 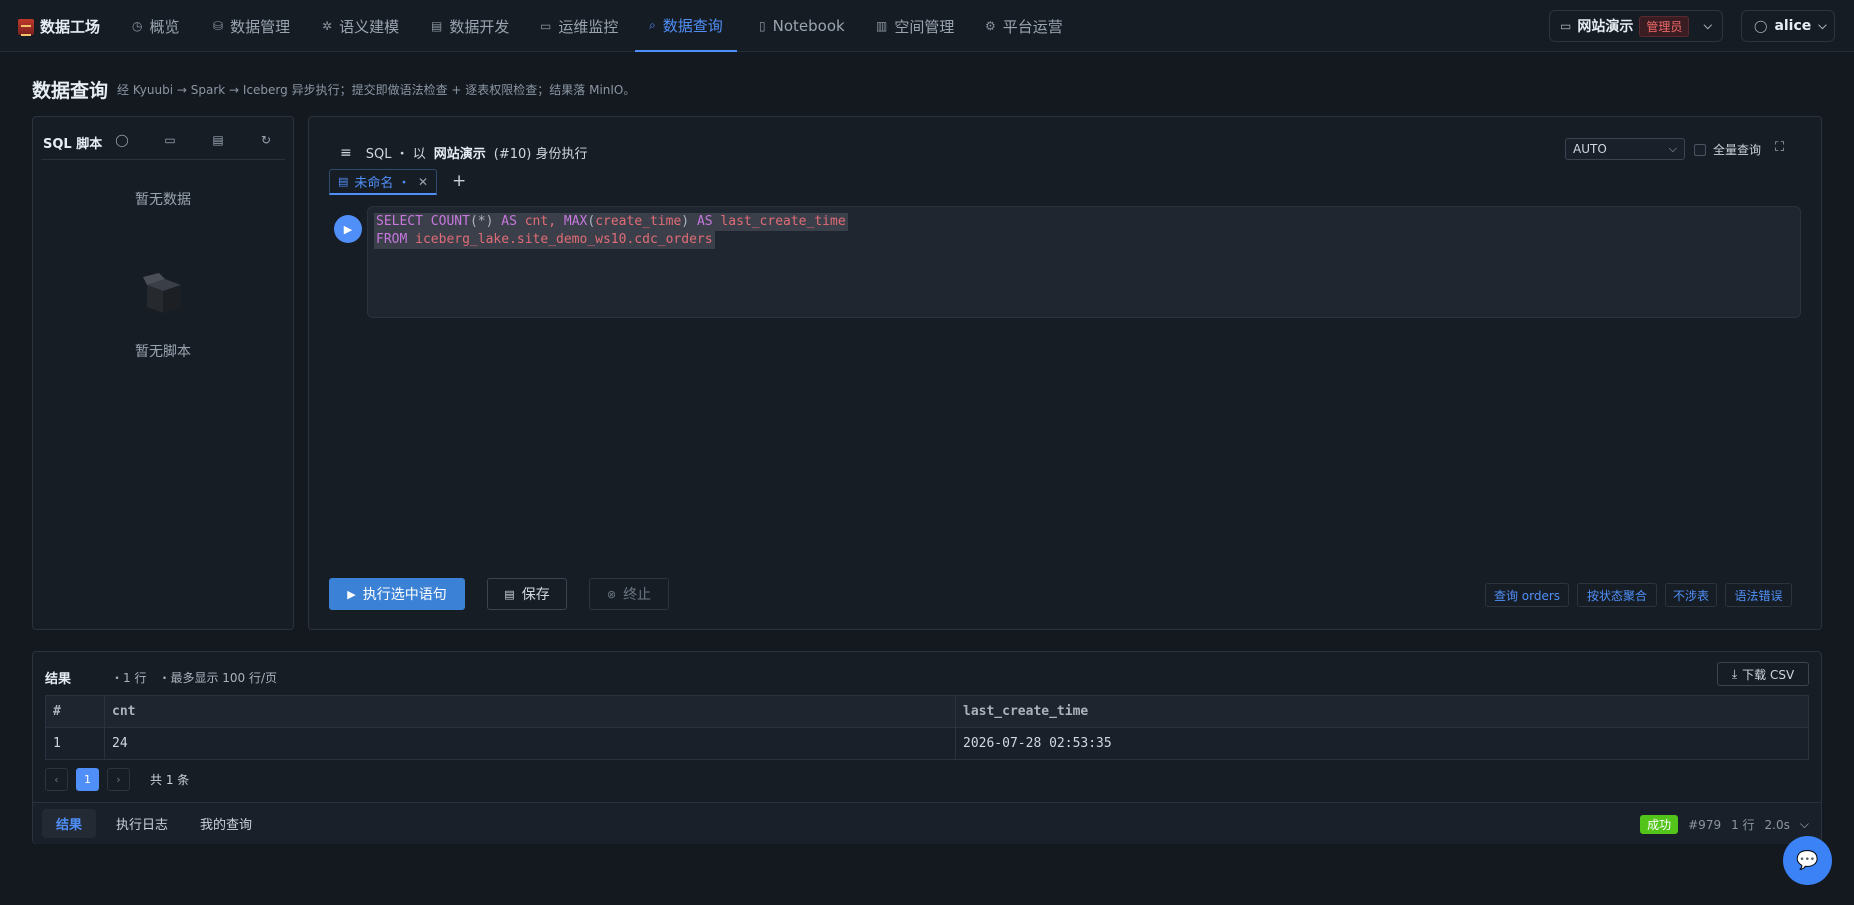 I want to click on scripts-panel-title: SQL 脚本, so click(x=73, y=144).